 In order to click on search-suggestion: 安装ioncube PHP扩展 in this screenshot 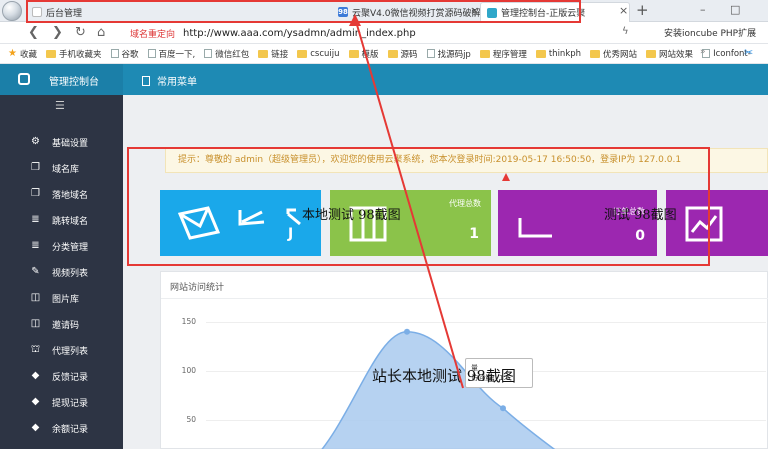, I will do `click(710, 32)`.